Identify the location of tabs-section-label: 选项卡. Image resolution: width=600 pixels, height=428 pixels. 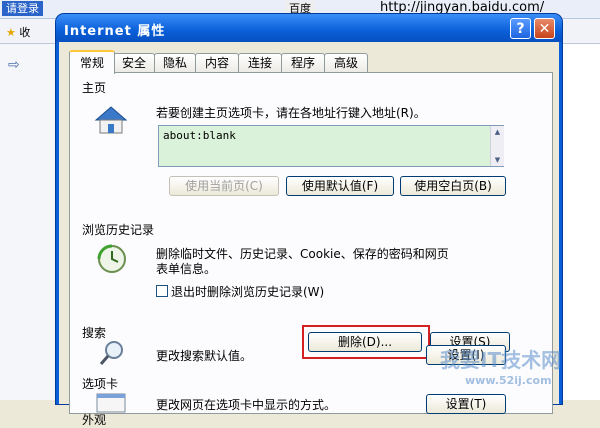
(100, 384).